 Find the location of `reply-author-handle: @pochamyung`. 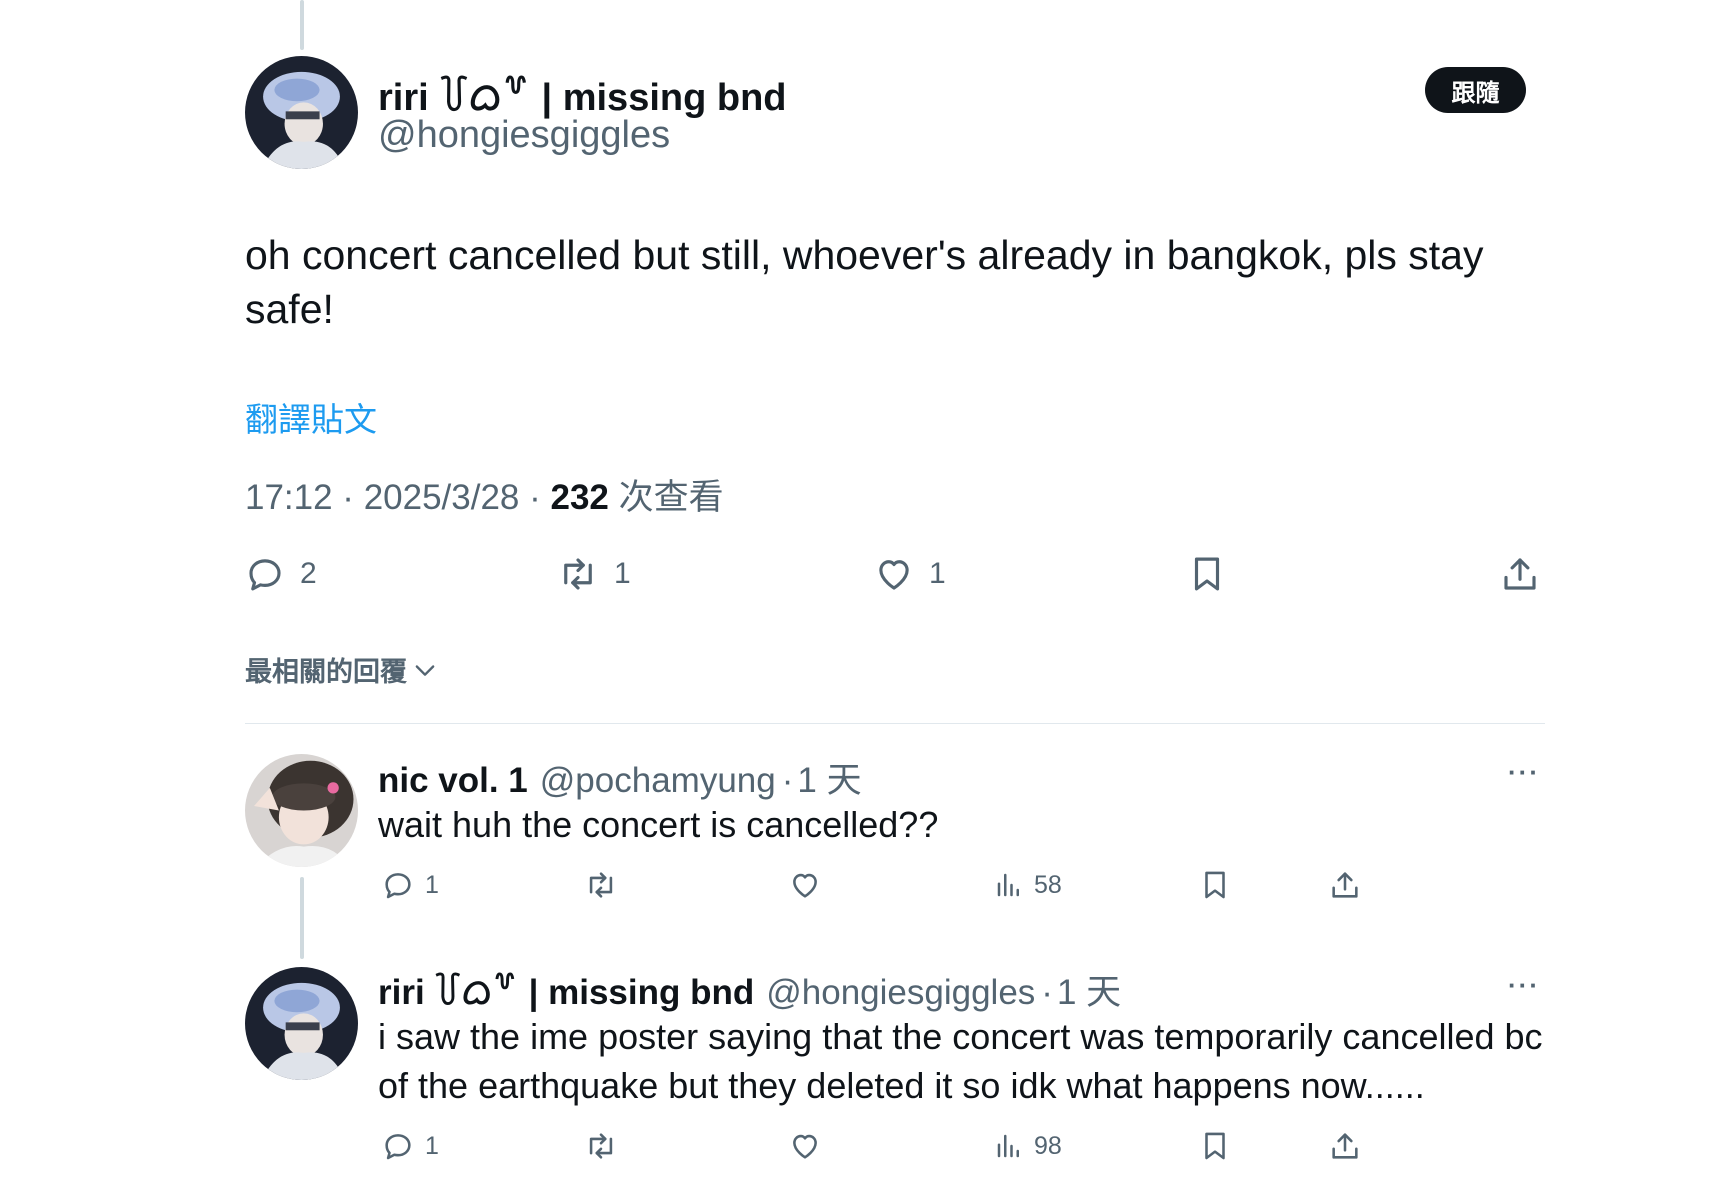

reply-author-handle: @pochamyung is located at coordinates (658, 781).